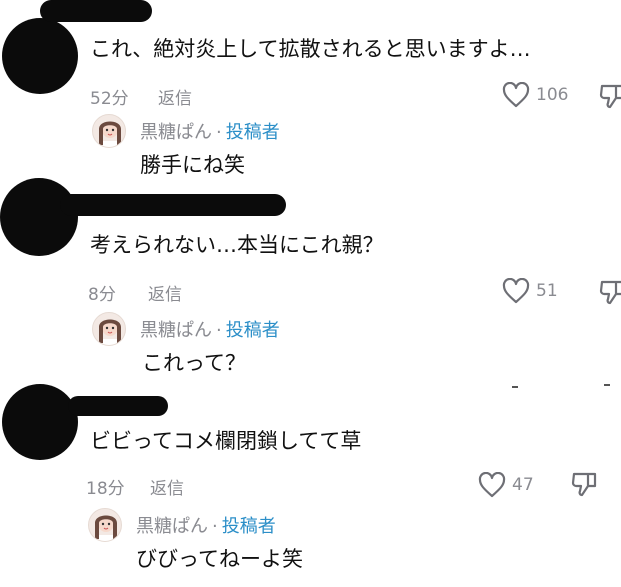 The width and height of the screenshot is (621, 587). I want to click on like-button: 51, so click(530, 291).